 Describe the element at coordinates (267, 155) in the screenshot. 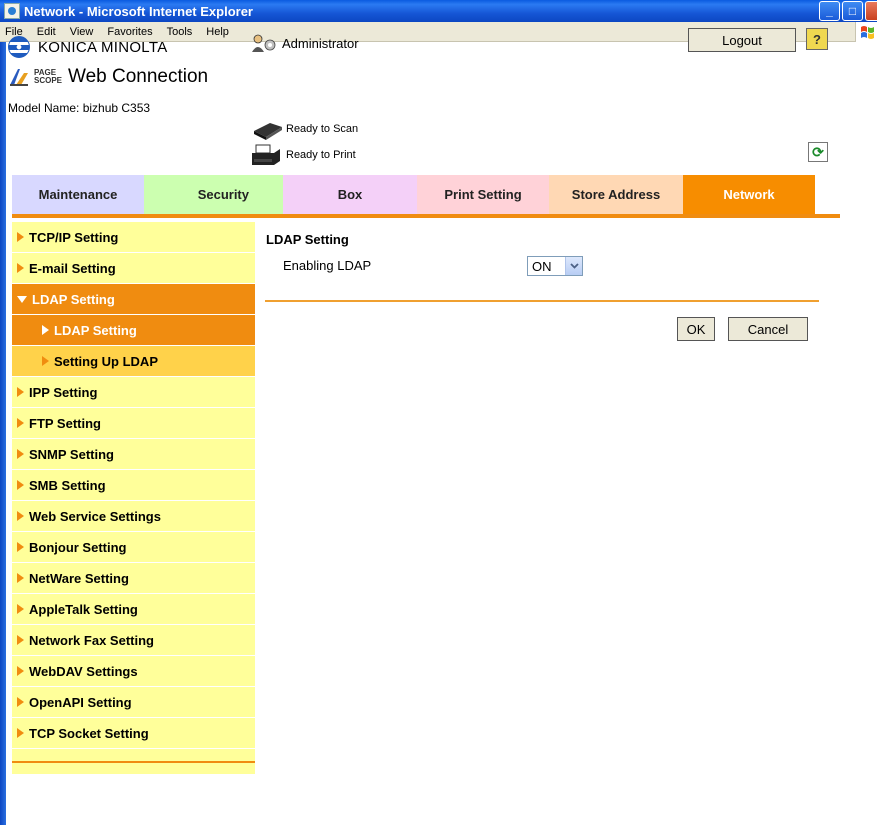

I see `printer-icon` at that location.